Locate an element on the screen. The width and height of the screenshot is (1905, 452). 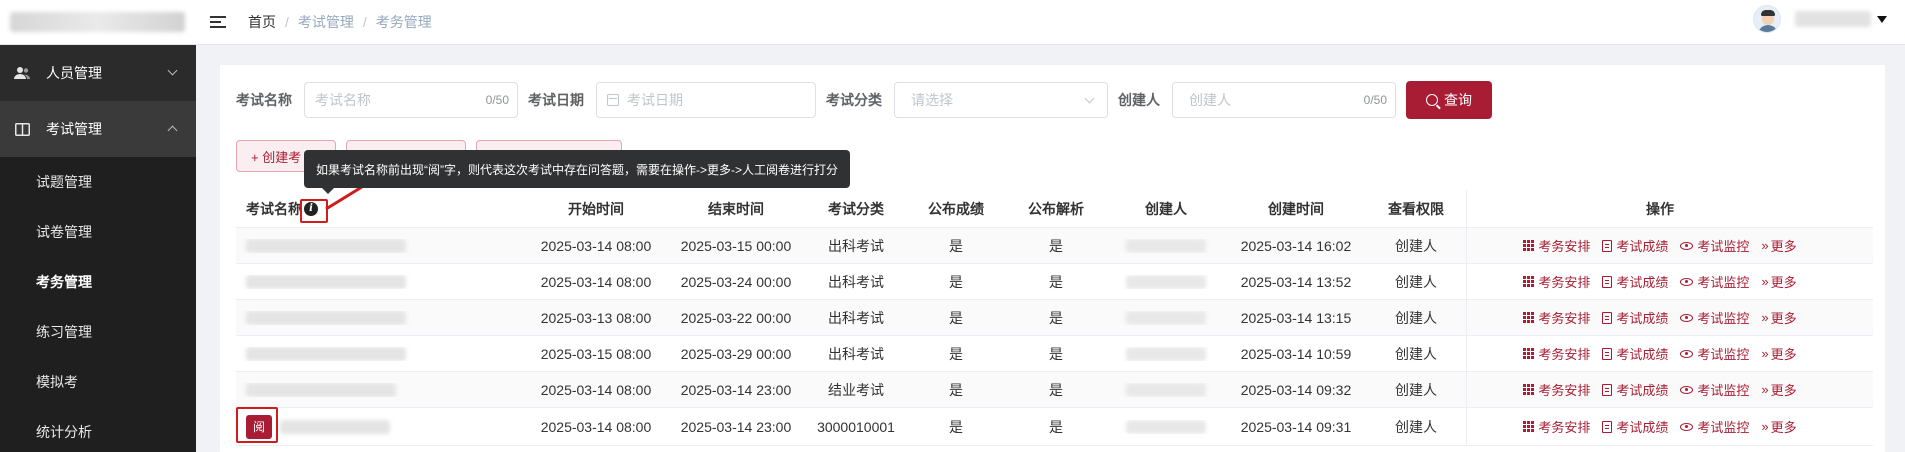
exam-category-label: 考试分类 is located at coordinates (854, 100).